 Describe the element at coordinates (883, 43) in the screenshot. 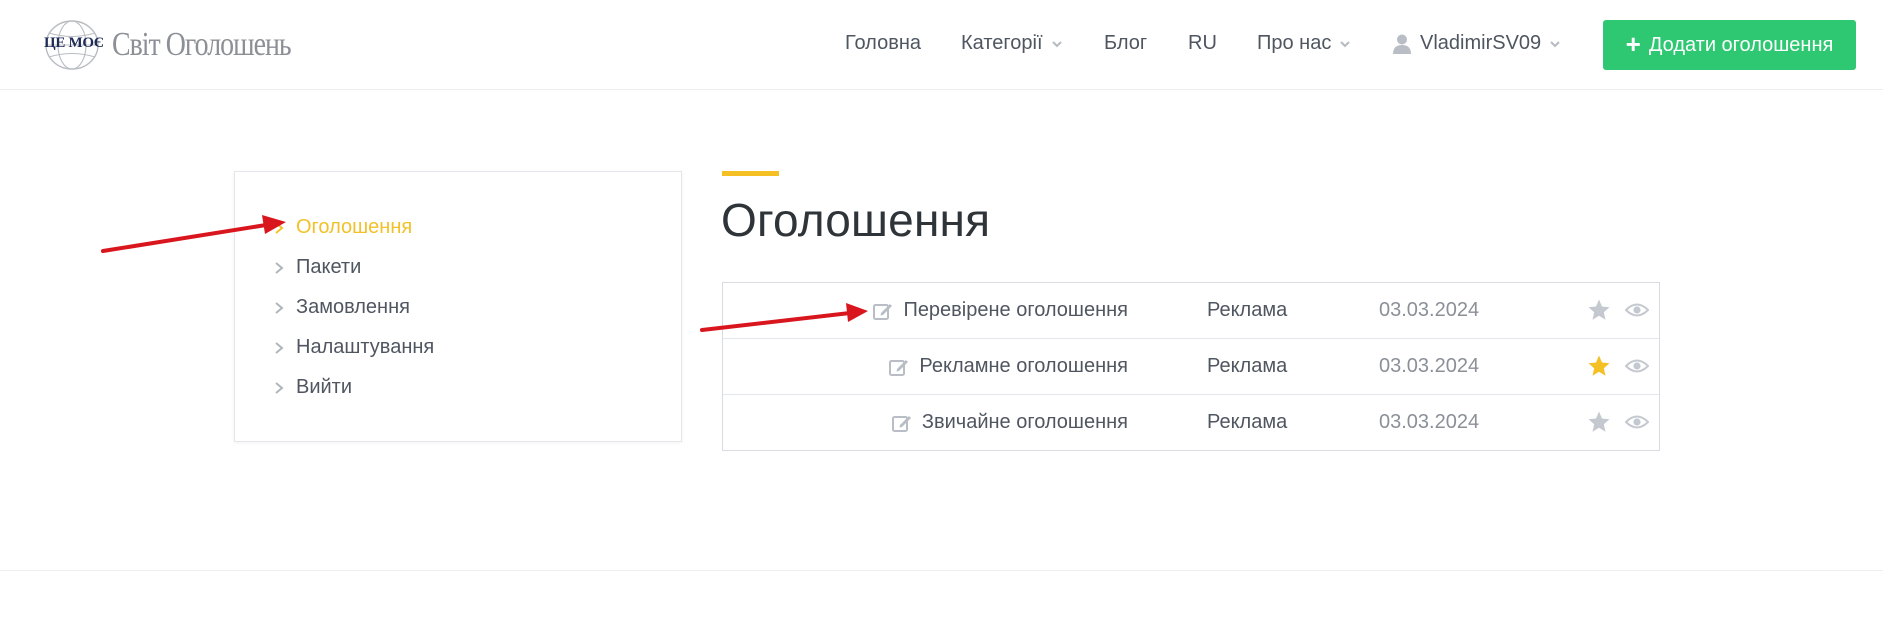

I see `nav-home: Головна` at that location.